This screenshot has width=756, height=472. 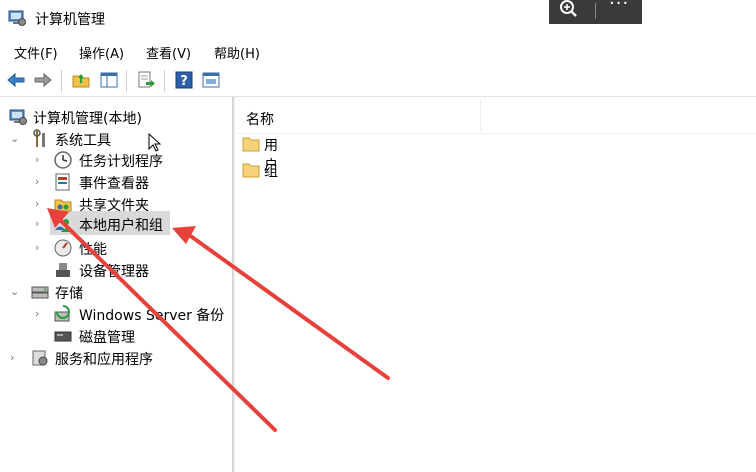 I want to click on overlay-separator, so click(x=595, y=11).